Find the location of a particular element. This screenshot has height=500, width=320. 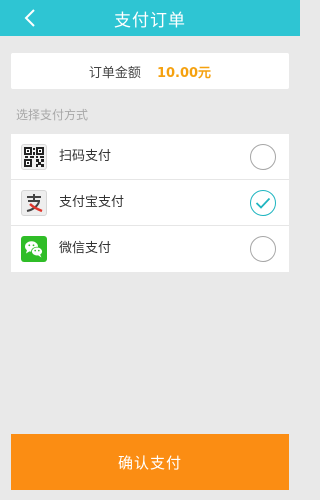

payment-method-label: 支付宝支付 is located at coordinates (92, 202).